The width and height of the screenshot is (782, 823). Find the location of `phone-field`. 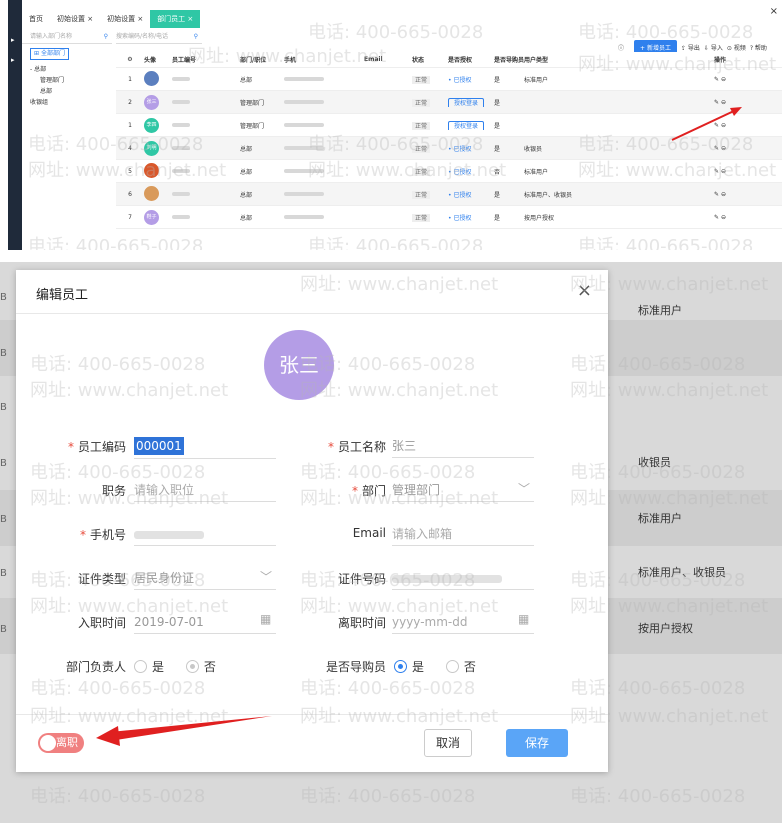

phone-field is located at coordinates (205, 534).